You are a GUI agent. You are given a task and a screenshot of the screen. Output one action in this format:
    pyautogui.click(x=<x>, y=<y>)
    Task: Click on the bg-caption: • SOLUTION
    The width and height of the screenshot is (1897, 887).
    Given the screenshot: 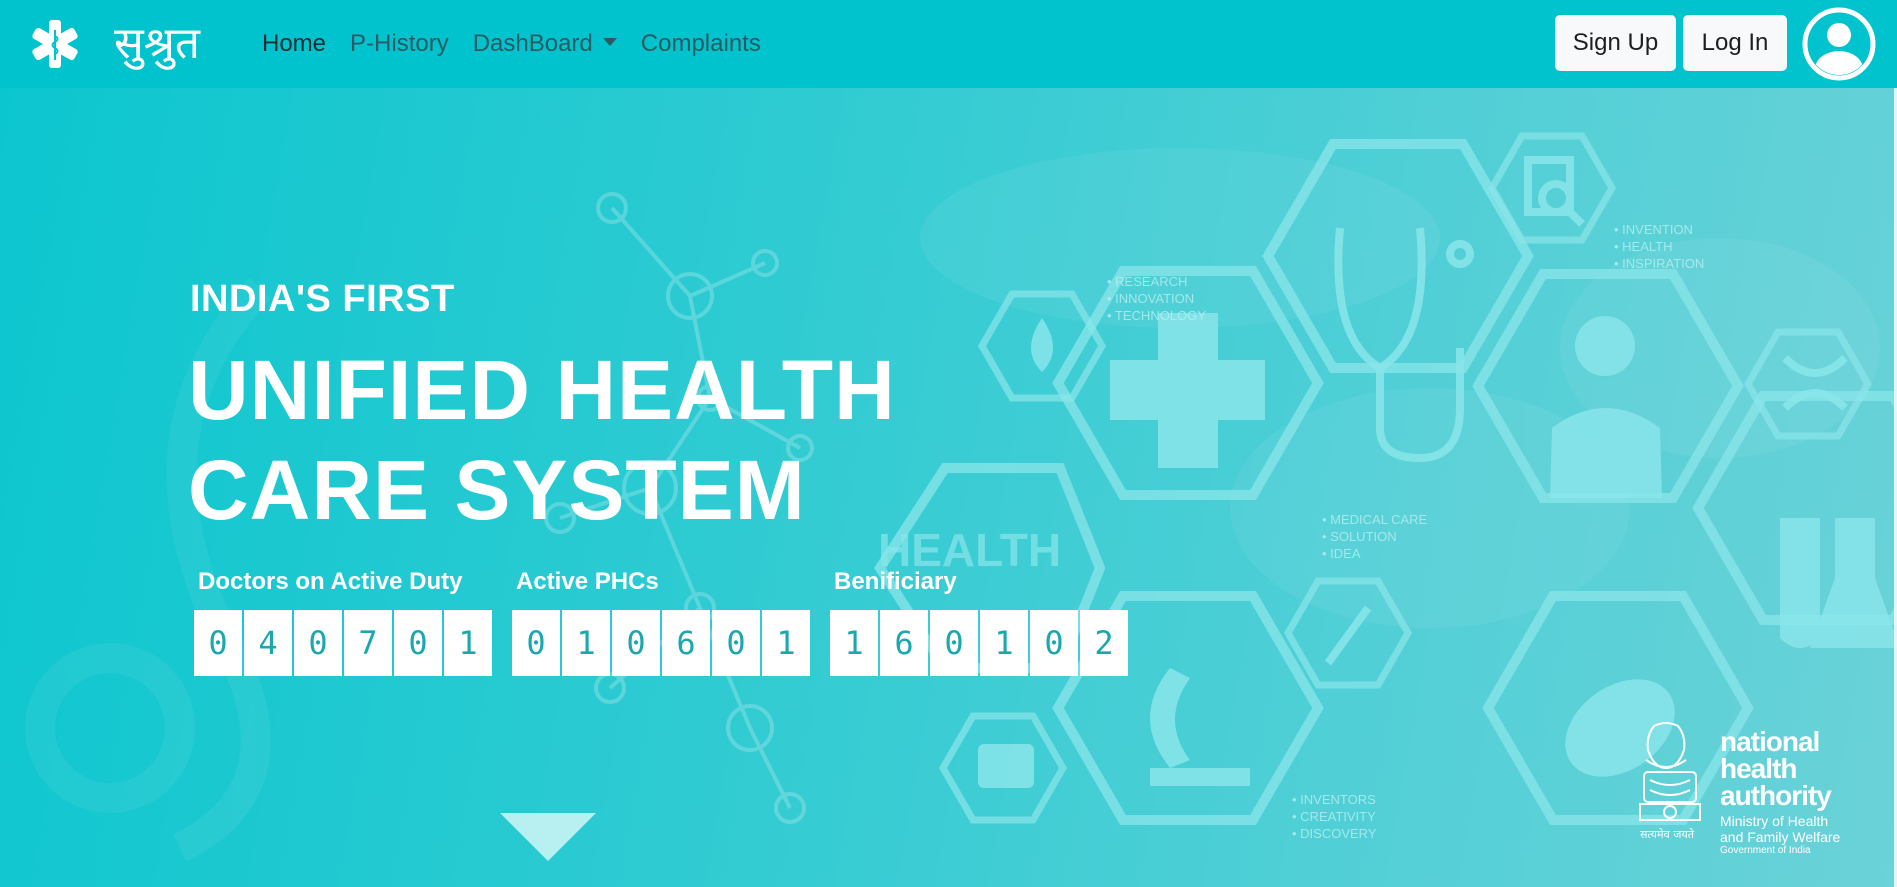 What is the action you would take?
    pyautogui.click(x=1359, y=536)
    